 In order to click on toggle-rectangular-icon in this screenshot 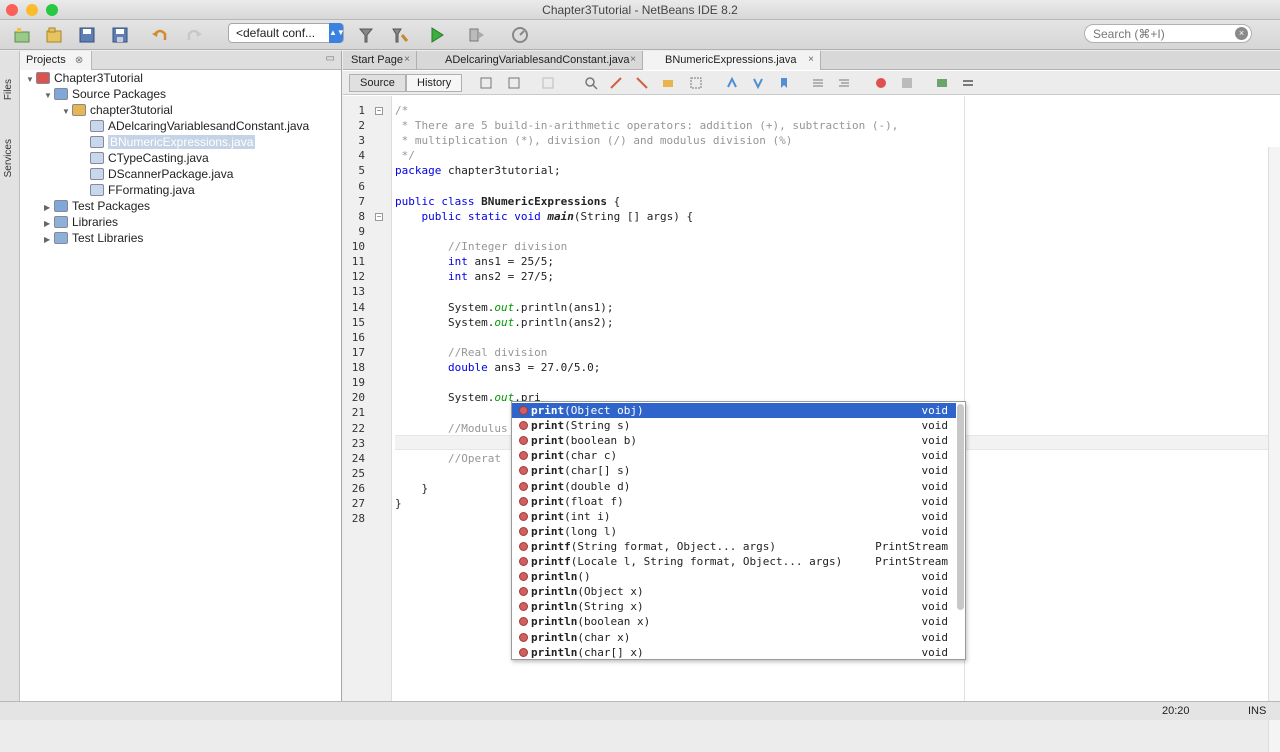, I will do `click(696, 83)`.